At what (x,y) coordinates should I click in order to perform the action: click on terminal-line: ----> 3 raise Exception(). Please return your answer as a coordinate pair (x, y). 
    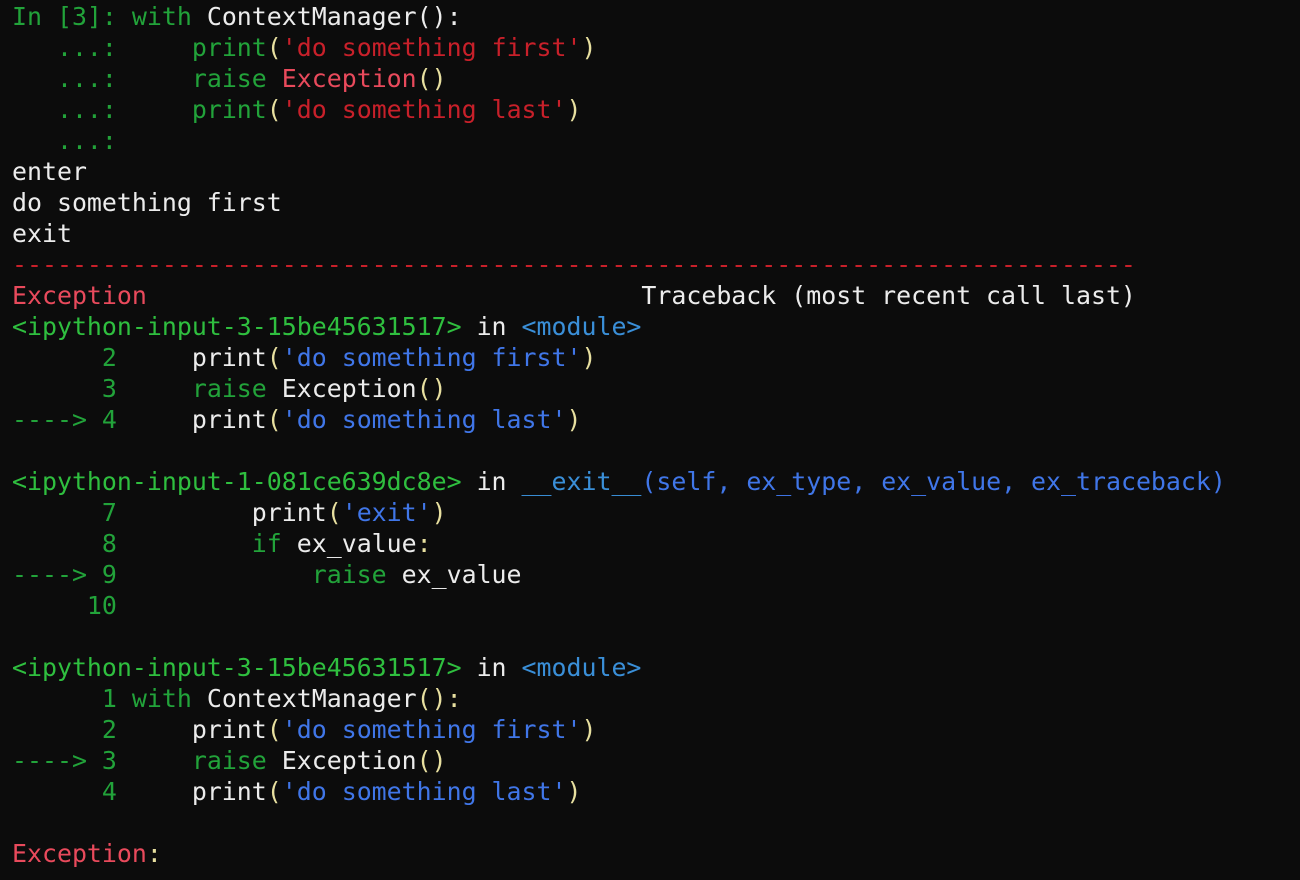
    Looking at the image, I should click on (656, 760).